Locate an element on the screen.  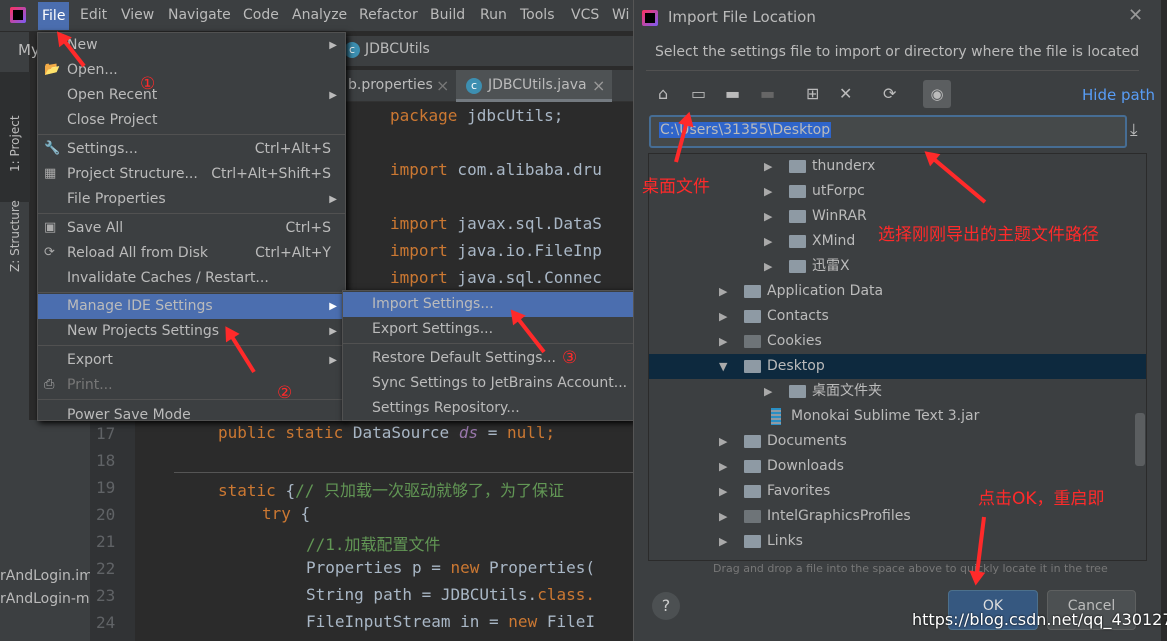
menu-build: Build is located at coordinates (447, 15).